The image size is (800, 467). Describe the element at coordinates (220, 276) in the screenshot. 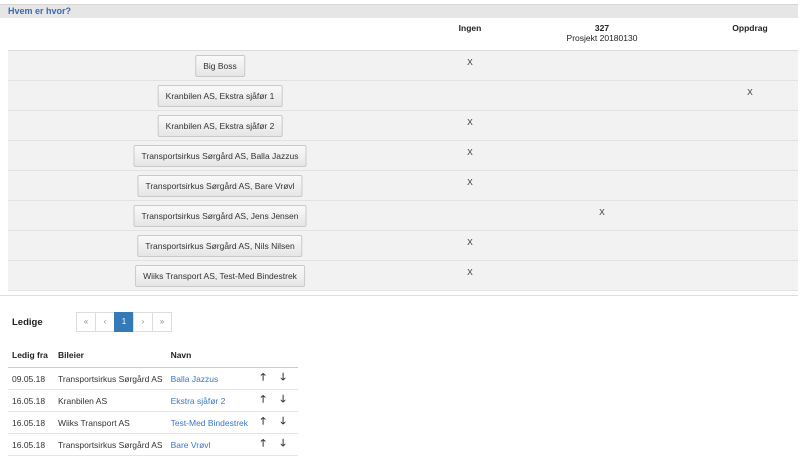

I see `person-button: Wiiks Transport AS, Test-Med Bindestrek` at that location.